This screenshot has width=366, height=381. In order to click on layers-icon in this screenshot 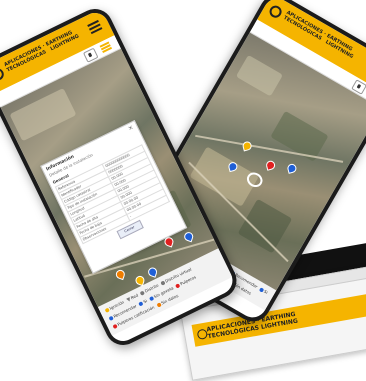, I will do `click(106, 47)`.